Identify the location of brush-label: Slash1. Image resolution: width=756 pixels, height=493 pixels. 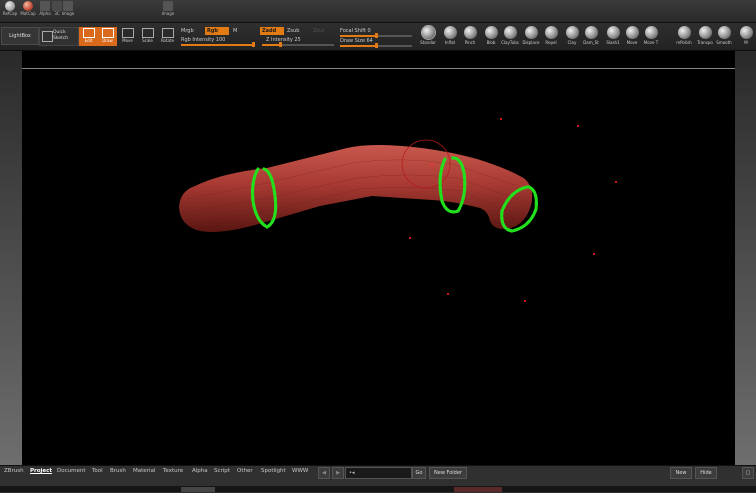
(613, 42).